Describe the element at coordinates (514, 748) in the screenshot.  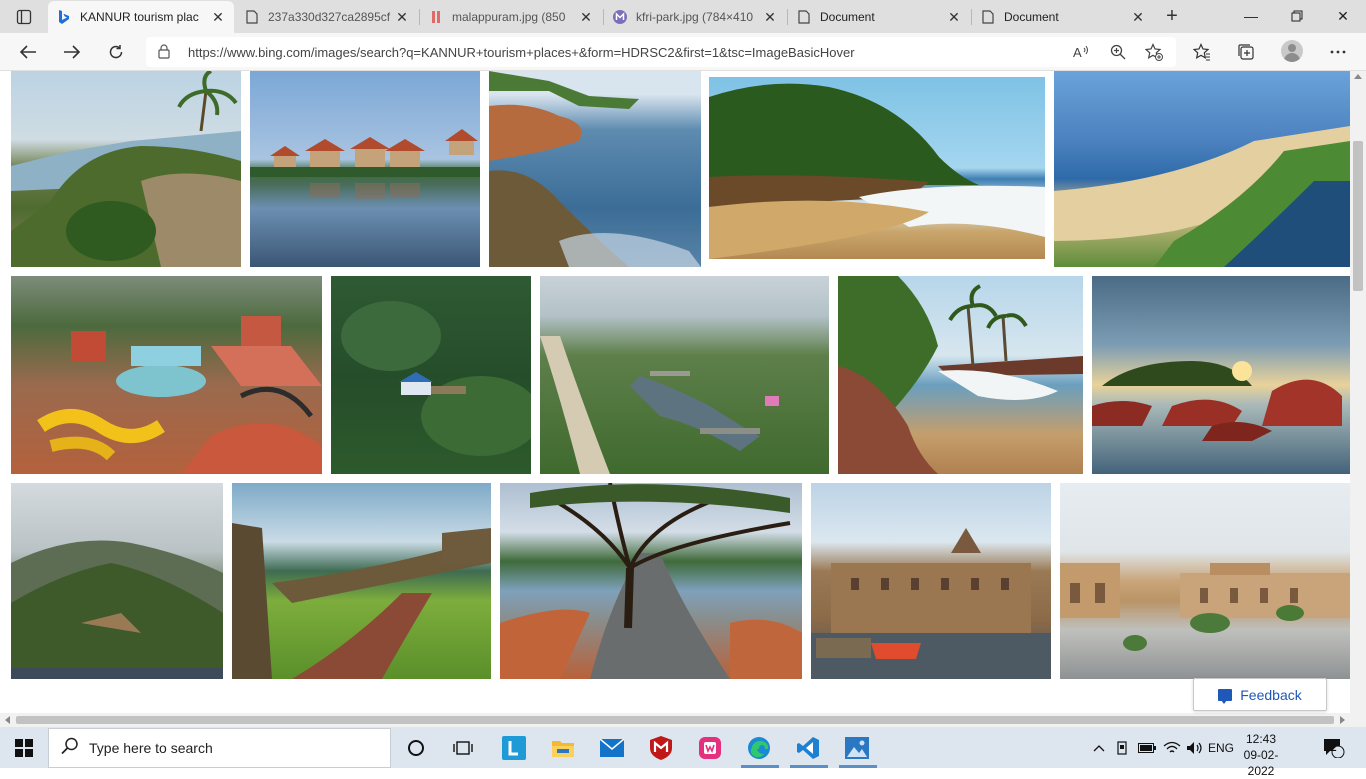
I see `lively-icon` at that location.